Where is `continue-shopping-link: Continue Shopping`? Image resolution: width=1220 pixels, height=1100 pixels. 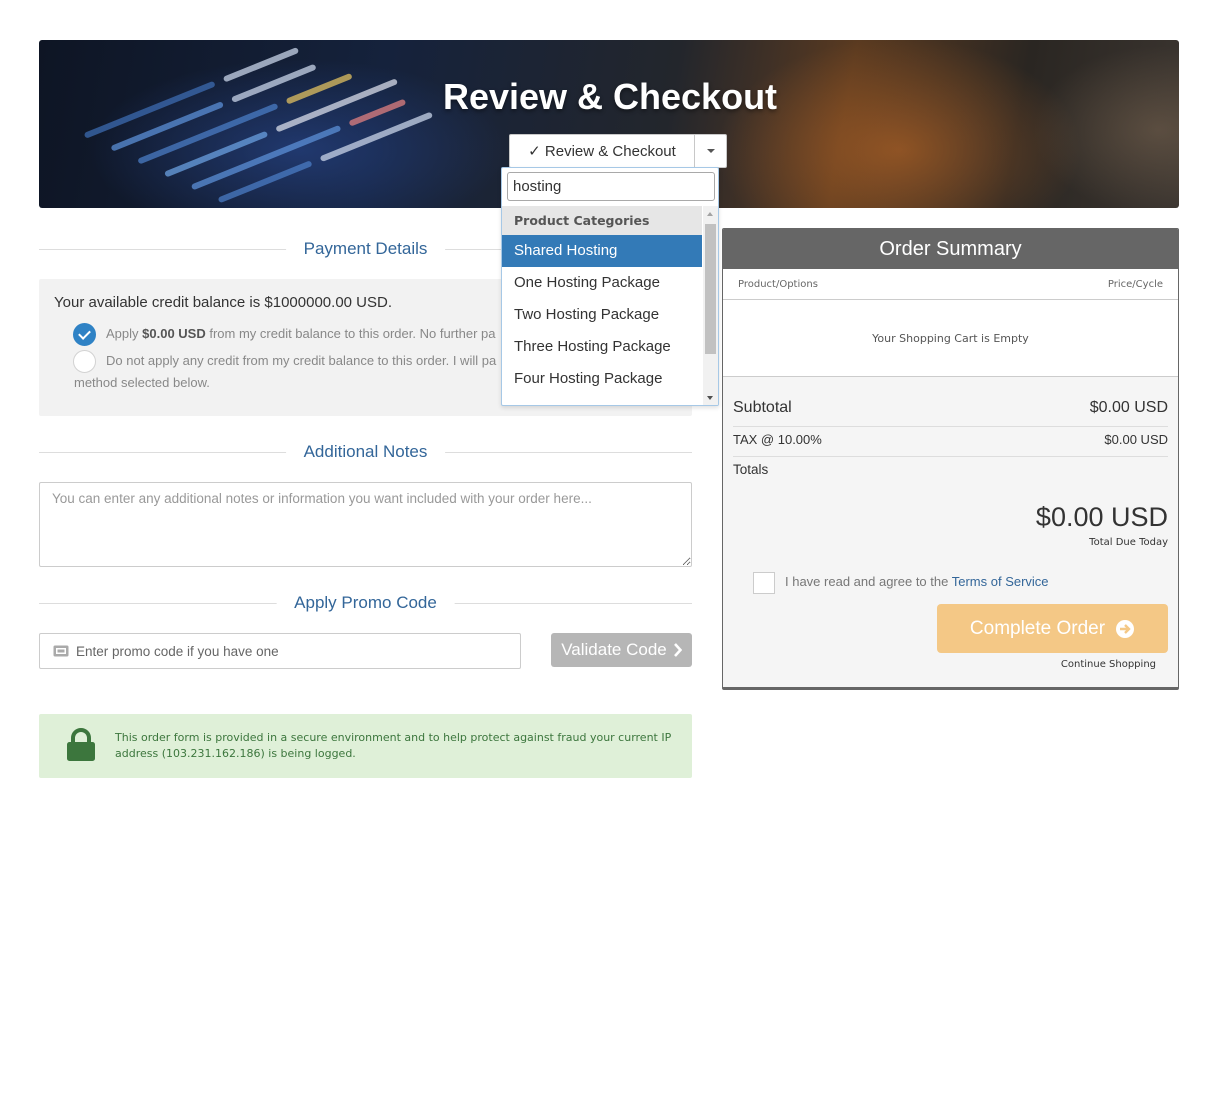 continue-shopping-link: Continue Shopping is located at coordinates (1108, 664).